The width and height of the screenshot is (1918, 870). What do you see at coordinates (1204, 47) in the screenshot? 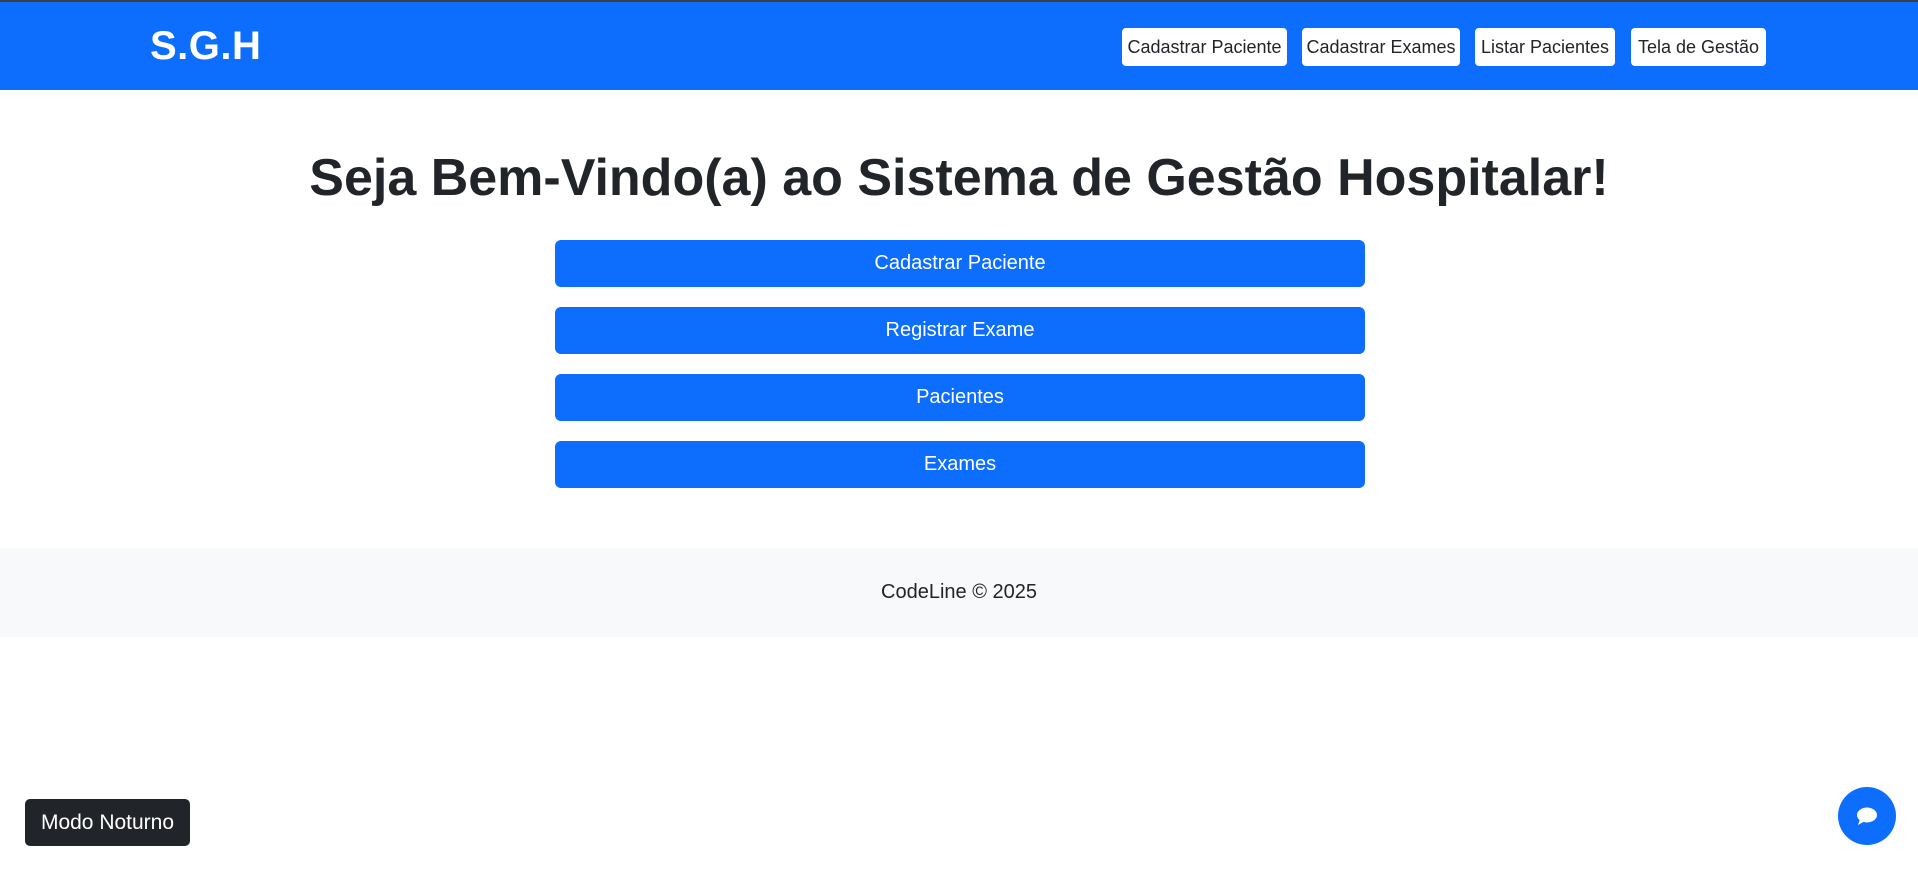
I see `nav-cadastrar-paciente-button: Cadastrar Paciente` at bounding box center [1204, 47].